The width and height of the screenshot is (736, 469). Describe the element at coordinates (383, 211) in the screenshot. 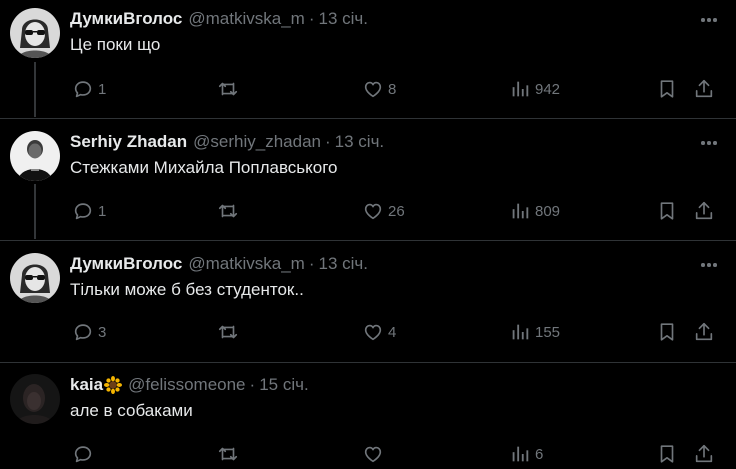

I see `like-button: 26` at that location.